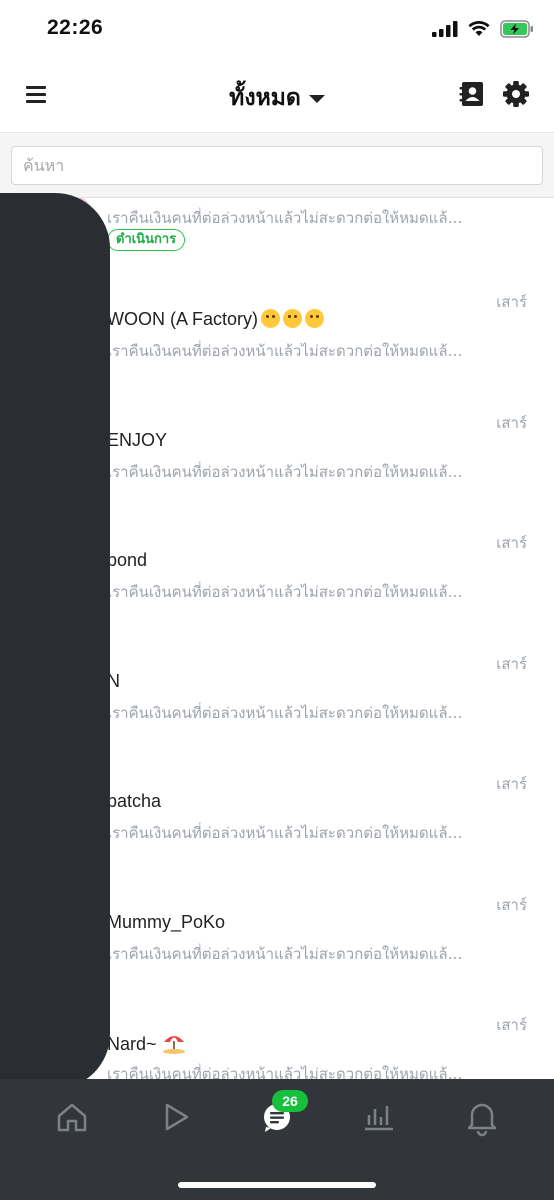  What do you see at coordinates (176, 1117) in the screenshot?
I see `play-icon` at bounding box center [176, 1117].